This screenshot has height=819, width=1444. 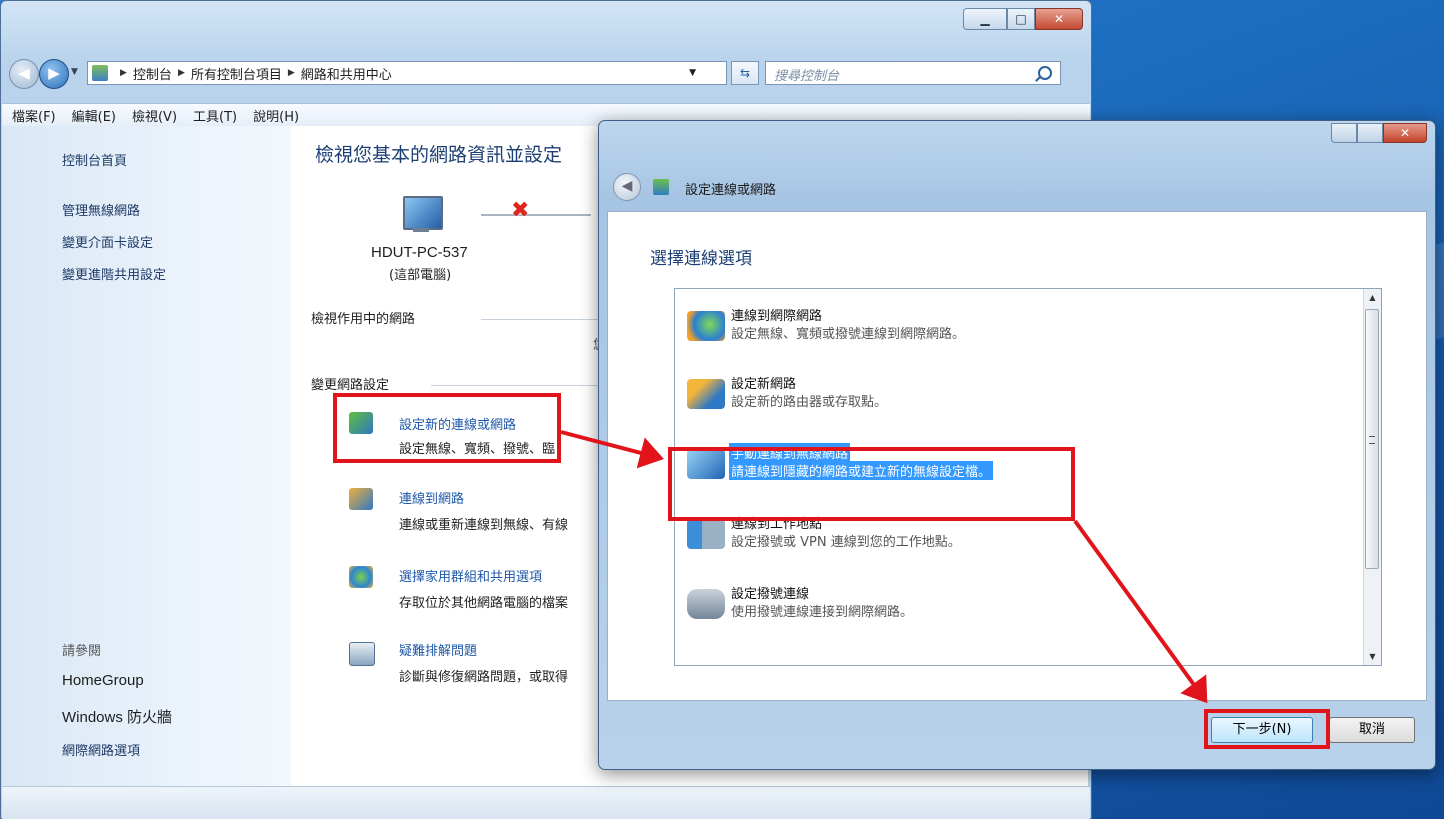 What do you see at coordinates (612, 449) in the screenshot?
I see `arrow-to-manual-wireless` at bounding box center [612, 449].